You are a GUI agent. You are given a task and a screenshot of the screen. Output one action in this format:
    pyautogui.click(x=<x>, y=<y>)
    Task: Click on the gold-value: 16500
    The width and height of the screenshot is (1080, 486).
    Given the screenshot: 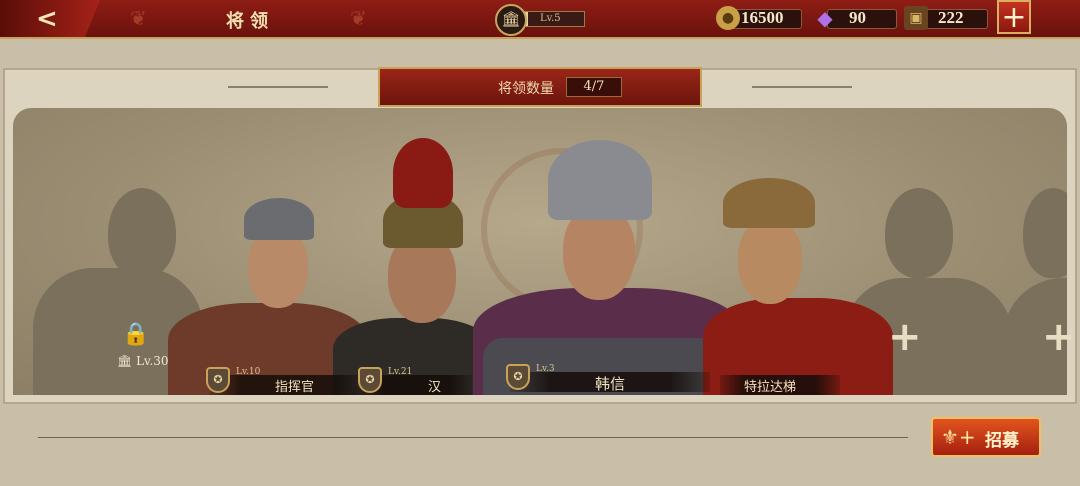 What is the action you would take?
    pyautogui.click(x=762, y=17)
    